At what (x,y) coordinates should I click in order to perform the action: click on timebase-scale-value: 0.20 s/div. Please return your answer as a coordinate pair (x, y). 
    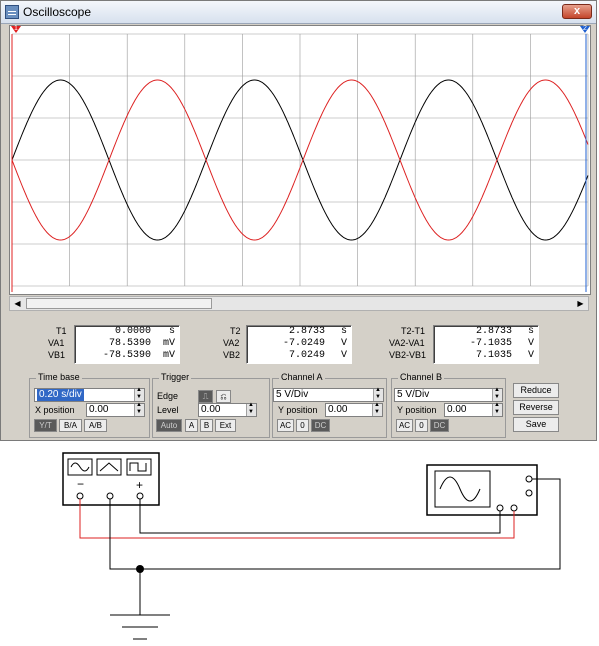
    Looking at the image, I should click on (60, 395).